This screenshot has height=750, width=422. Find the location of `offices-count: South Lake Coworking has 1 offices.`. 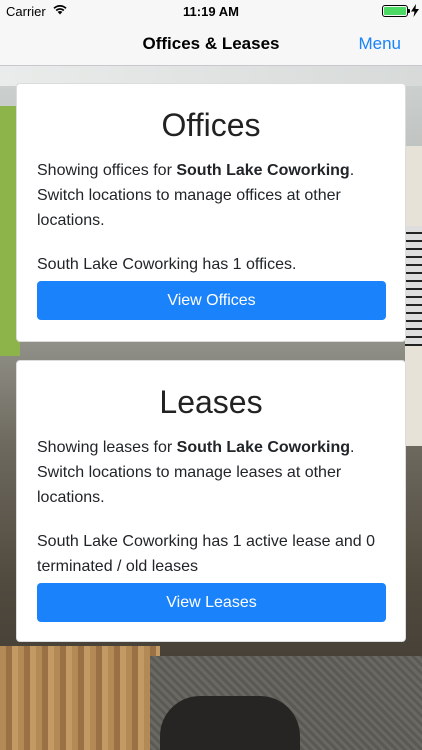

offices-count: South Lake Coworking has 1 offices. is located at coordinates (167, 264).